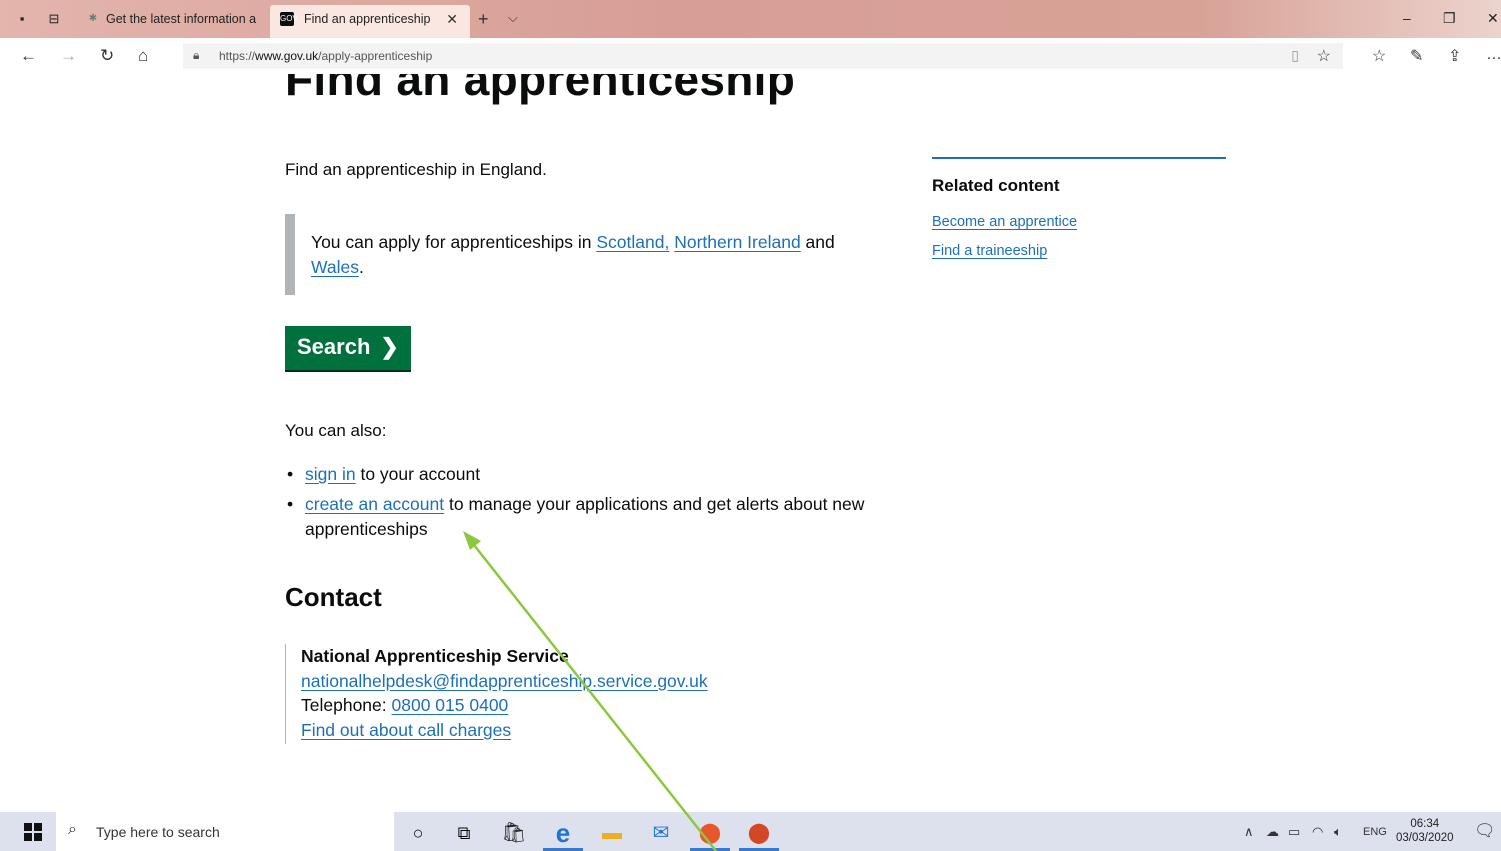 This screenshot has width=1501, height=851. I want to click on share-icon: ⇪, so click(1454, 56).